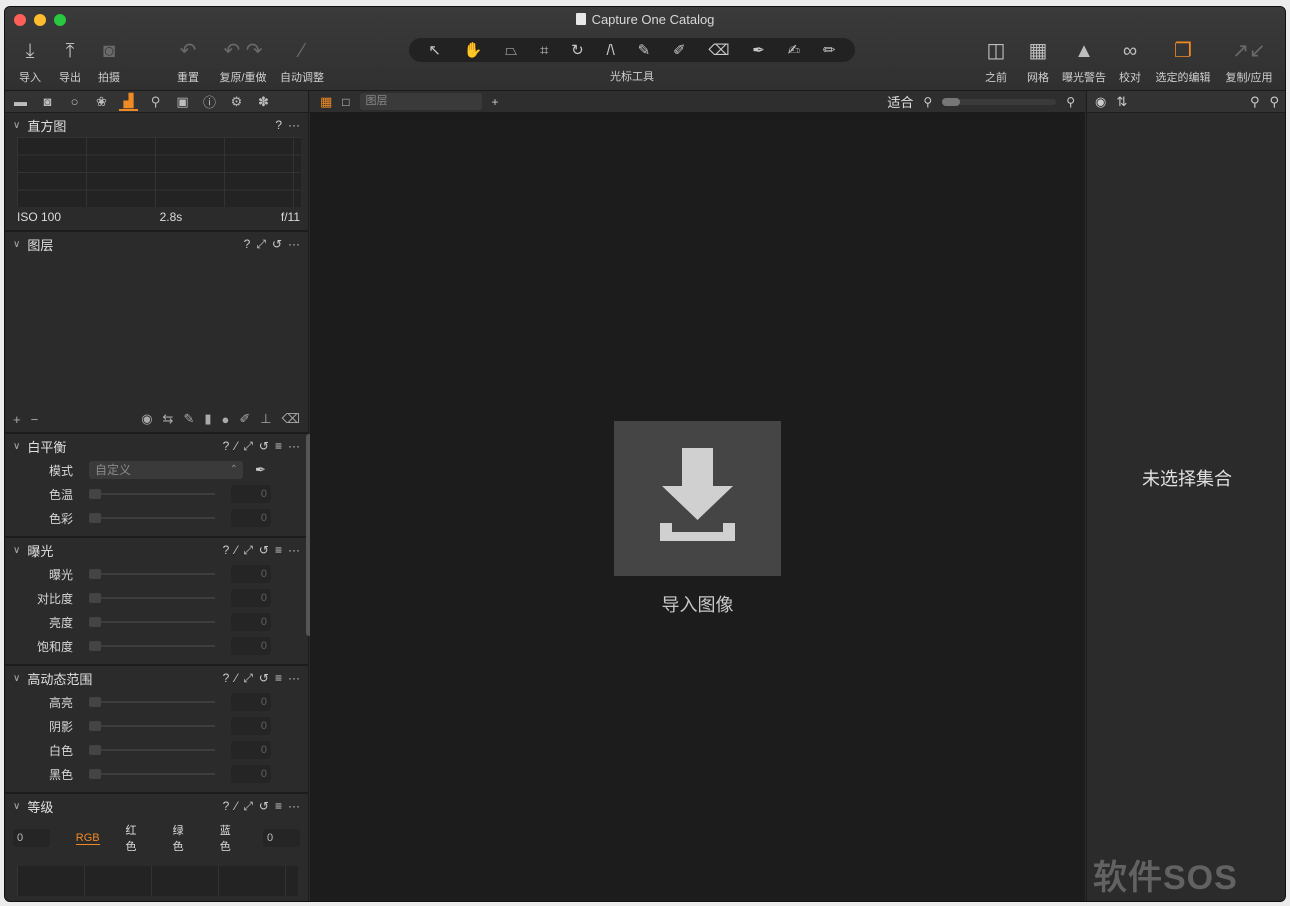 This screenshot has height=906, width=1290. I want to click on search-icon: ⚲, so click(1255, 102).